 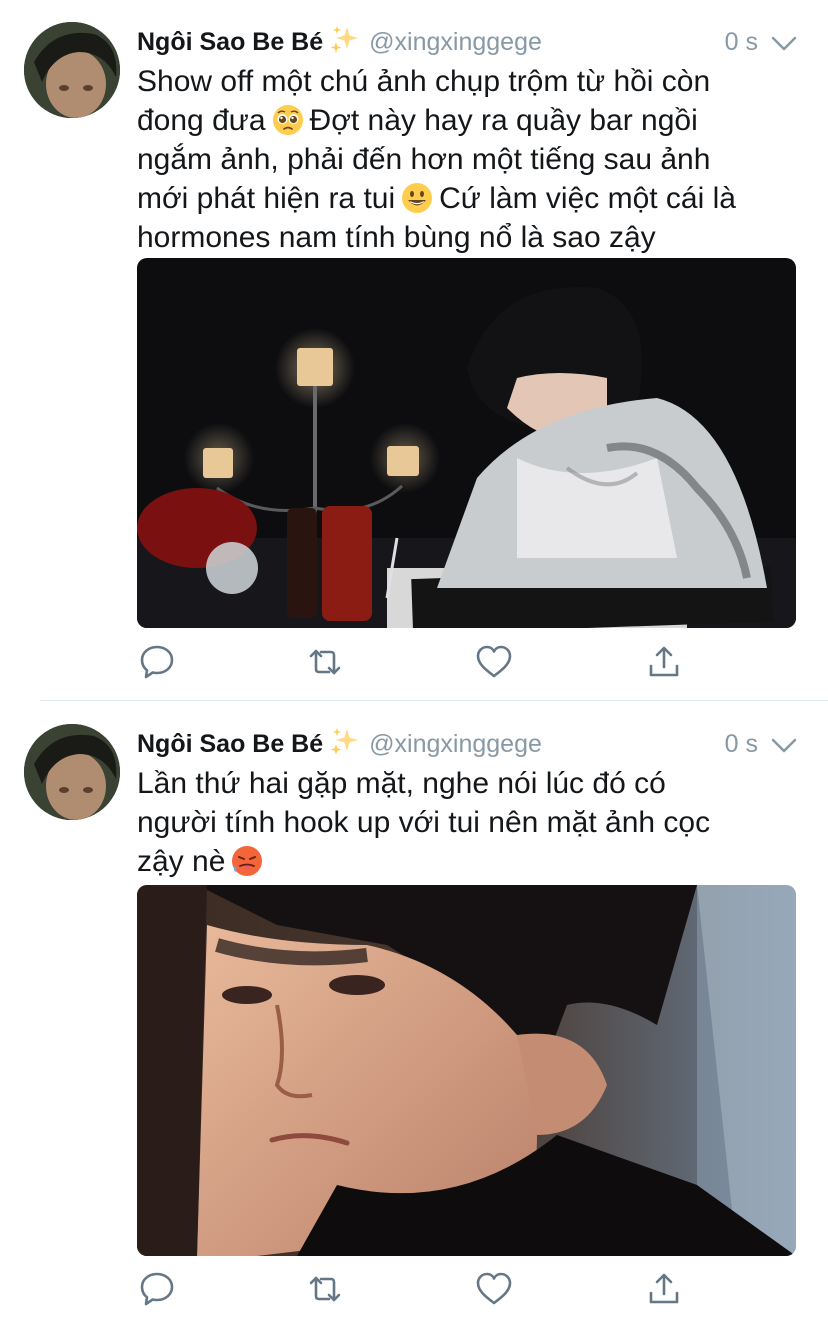 What do you see at coordinates (201, 120) in the screenshot?
I see `tweet-text-line: đong đưa` at bounding box center [201, 120].